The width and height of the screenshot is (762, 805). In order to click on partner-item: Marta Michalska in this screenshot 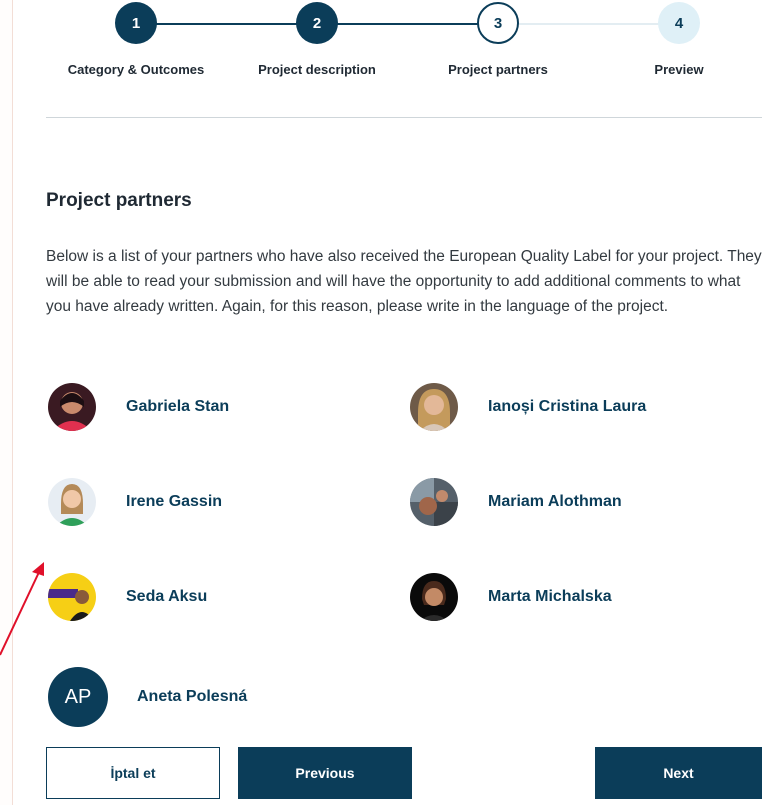, I will do `click(511, 597)`.